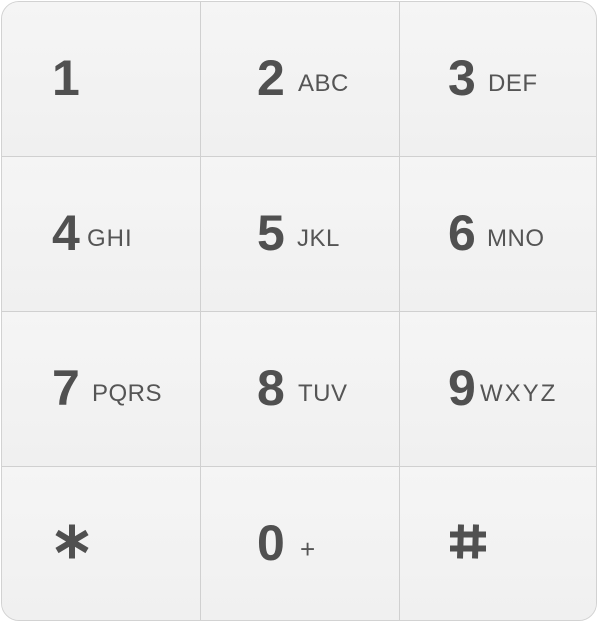 The width and height of the screenshot is (600, 624). Describe the element at coordinates (498, 543) in the screenshot. I see `key-hash` at that location.